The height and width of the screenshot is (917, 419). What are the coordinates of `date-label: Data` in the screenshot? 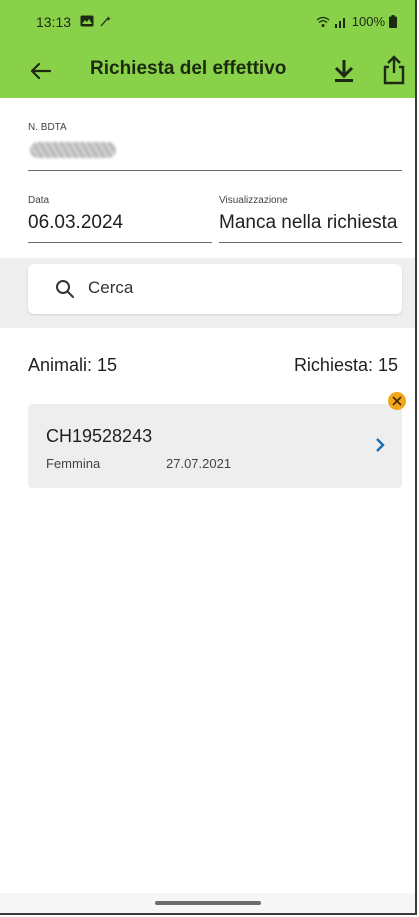 It's located at (39, 200).